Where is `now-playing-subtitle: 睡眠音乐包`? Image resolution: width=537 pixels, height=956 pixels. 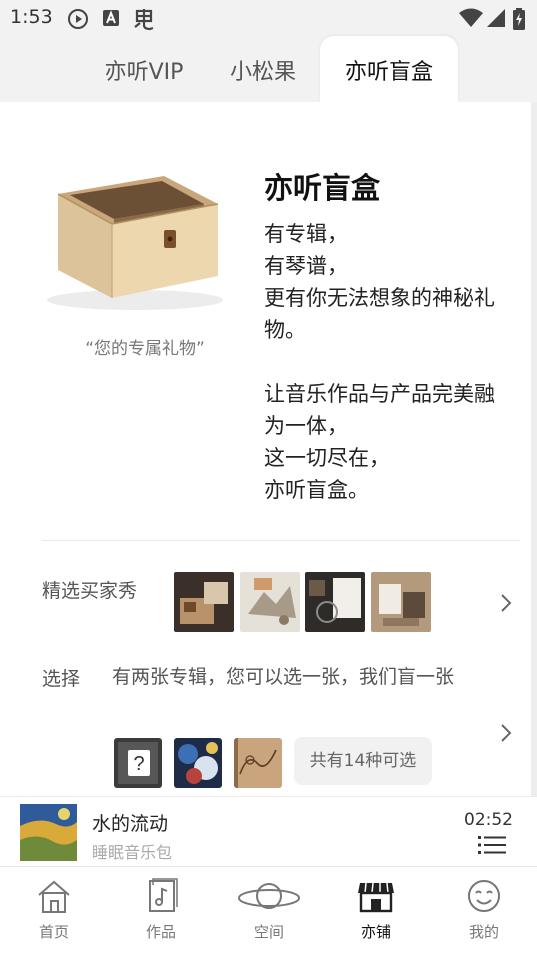
now-playing-subtitle: 睡眠音乐包 is located at coordinates (132, 852).